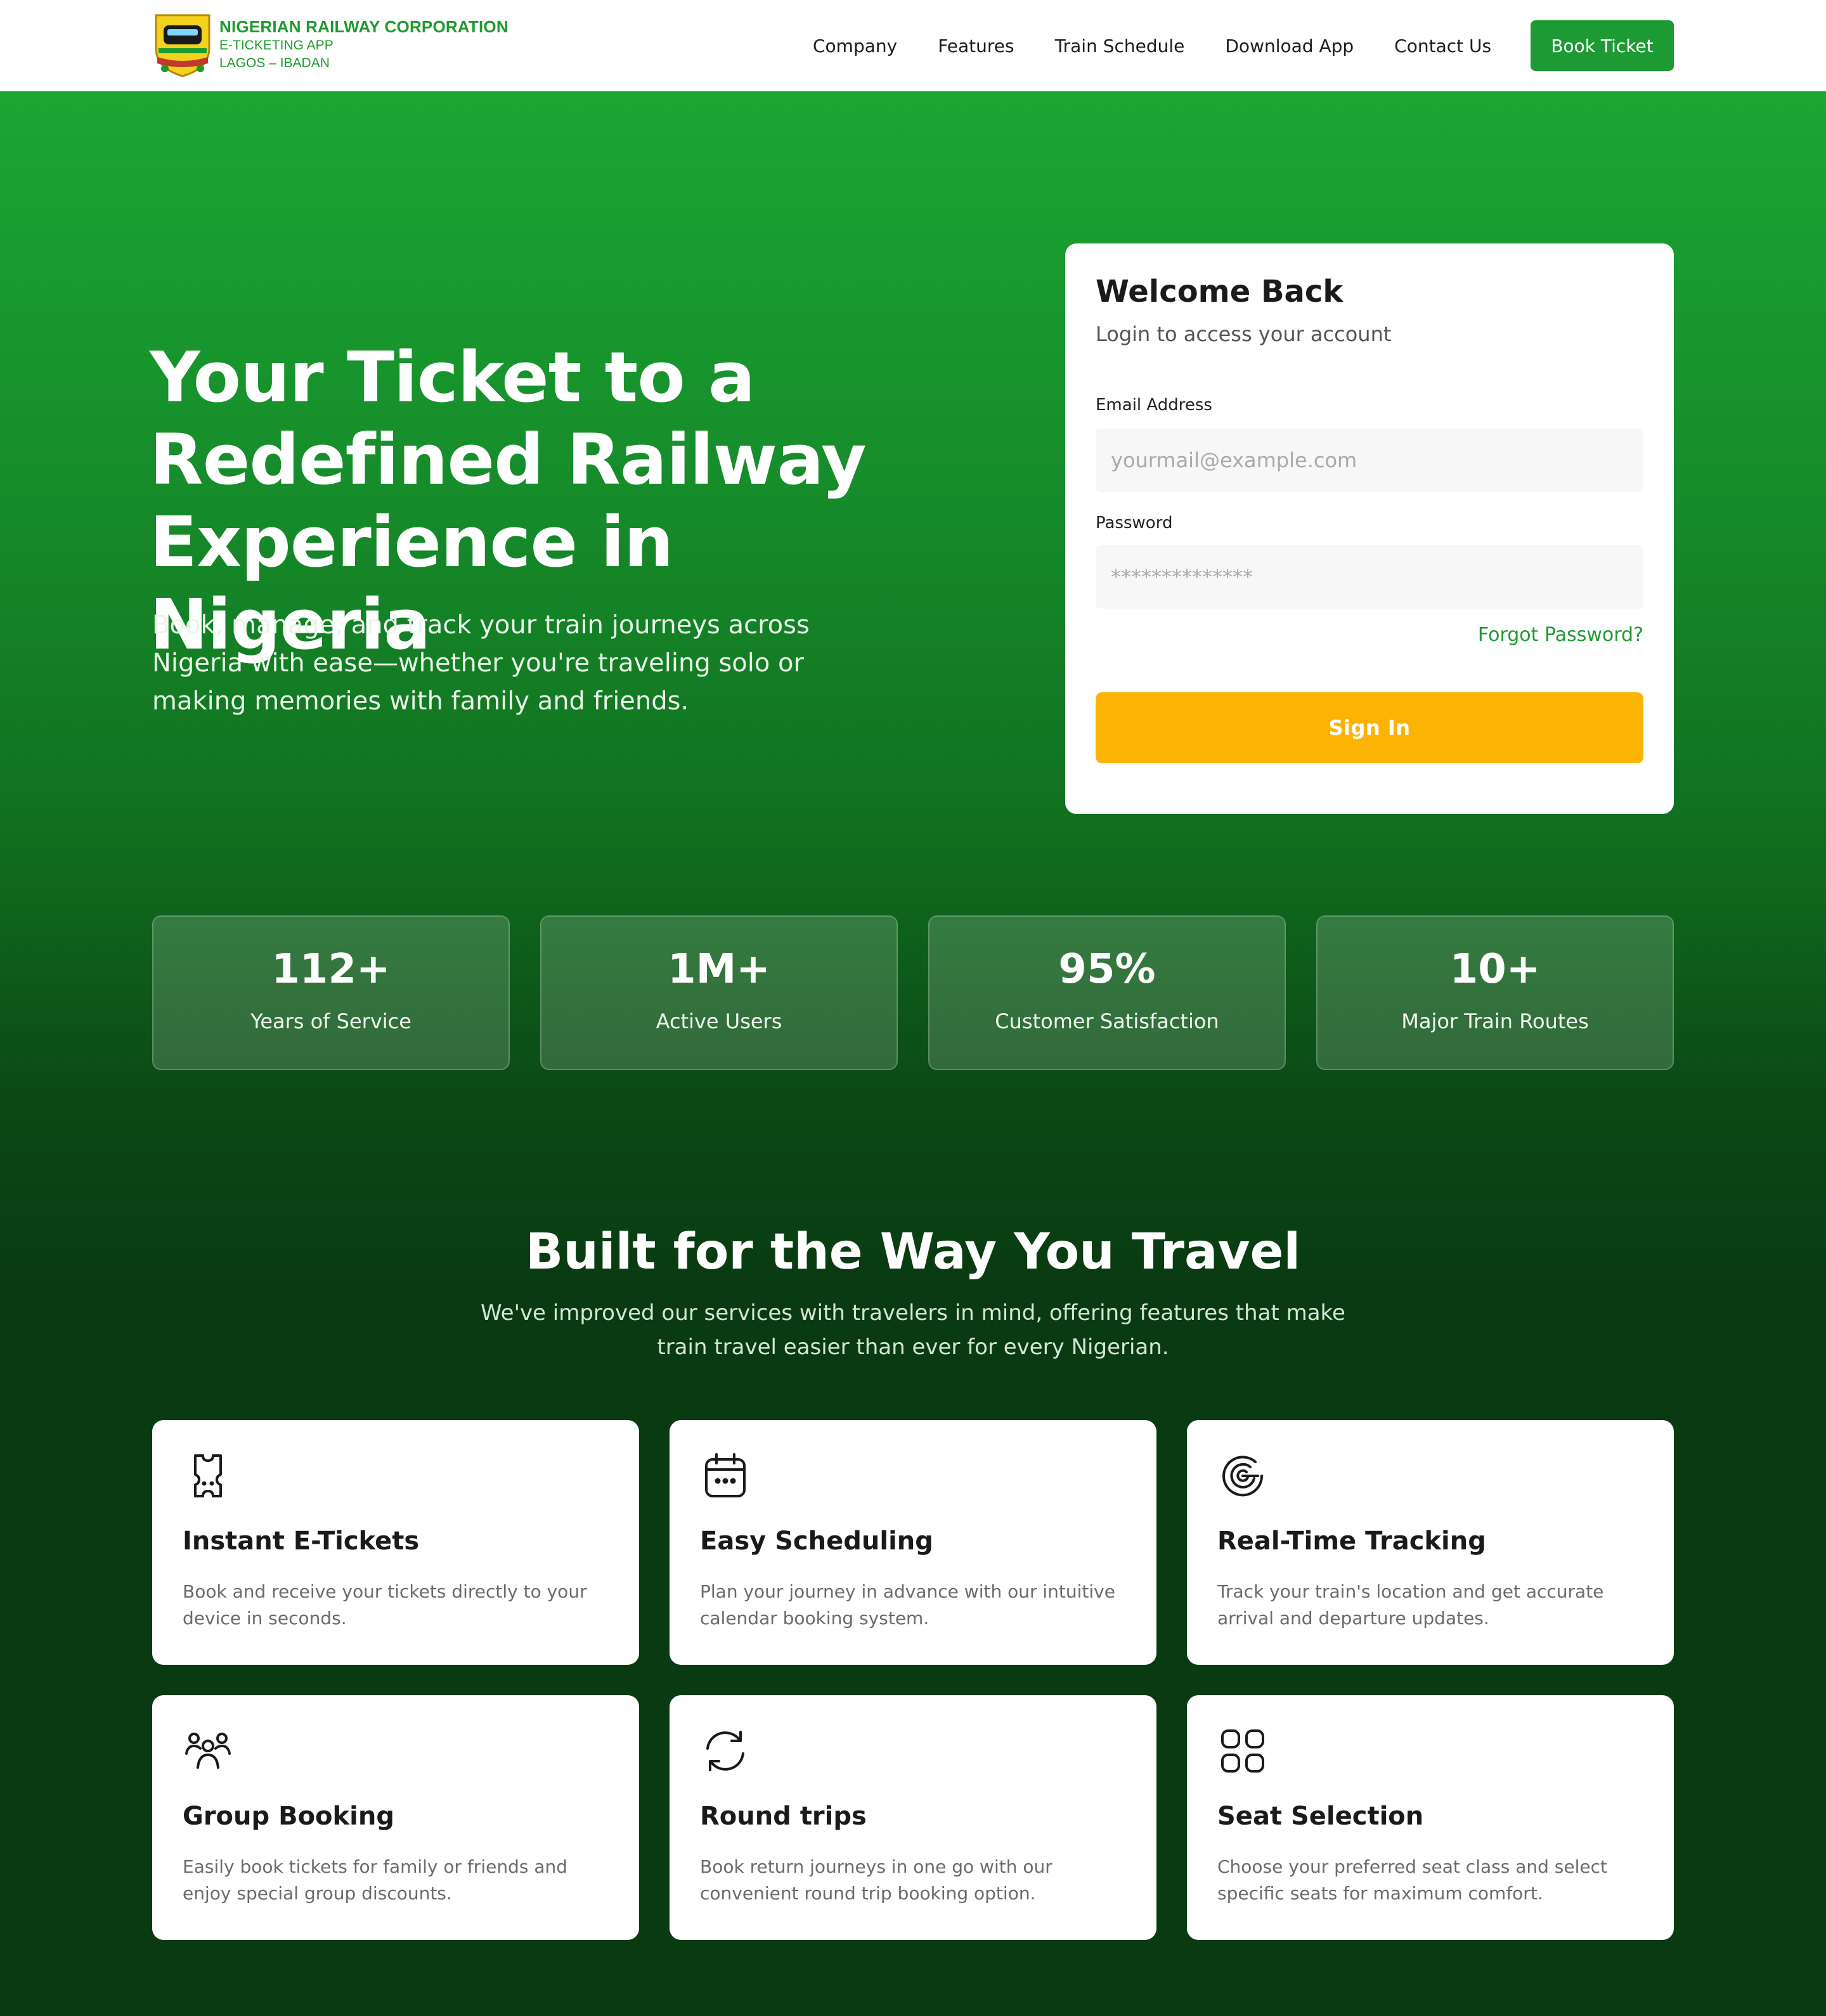 This screenshot has height=2016, width=1826. Describe the element at coordinates (1442, 46) in the screenshot. I see `nav-contact-us: Contact Us` at that location.